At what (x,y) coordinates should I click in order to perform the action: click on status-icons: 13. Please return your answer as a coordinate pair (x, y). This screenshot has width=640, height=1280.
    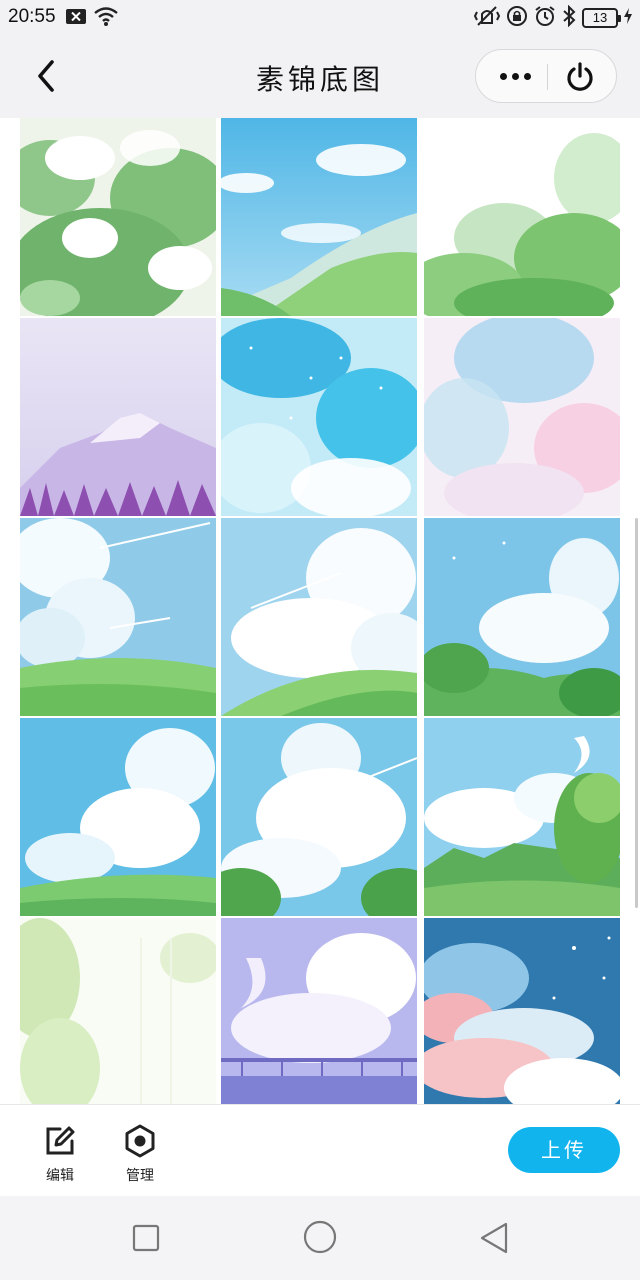
    Looking at the image, I should click on (552, 17).